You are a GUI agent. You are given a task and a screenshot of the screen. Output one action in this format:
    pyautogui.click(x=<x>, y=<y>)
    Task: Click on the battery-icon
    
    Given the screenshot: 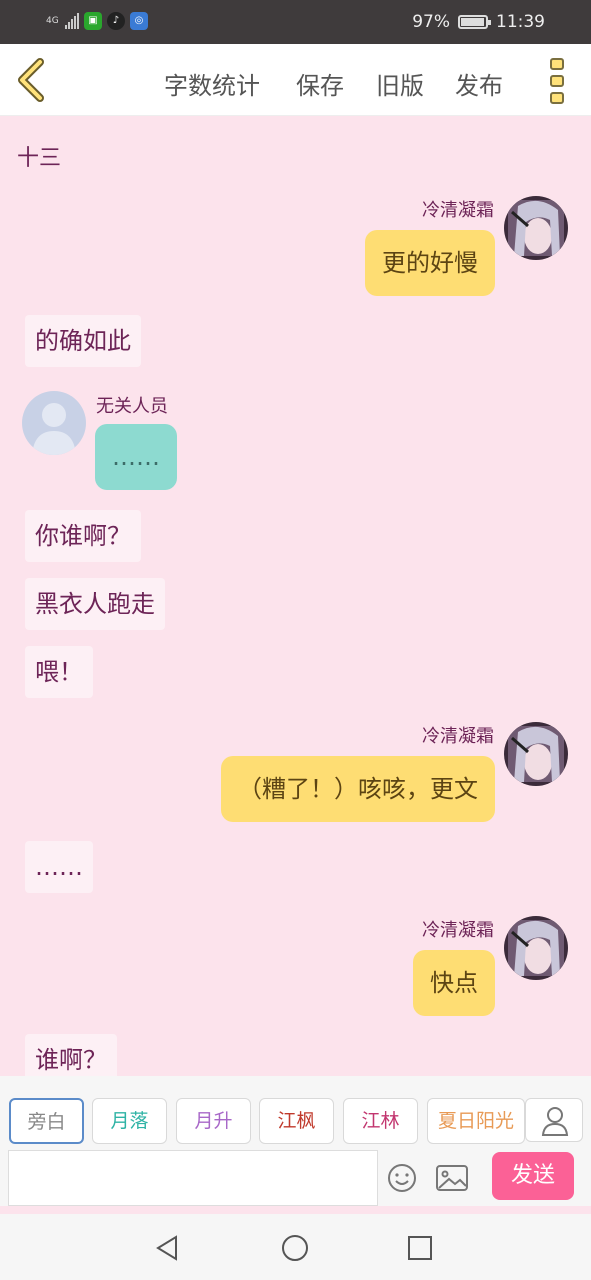 What is the action you would take?
    pyautogui.click(x=474, y=22)
    